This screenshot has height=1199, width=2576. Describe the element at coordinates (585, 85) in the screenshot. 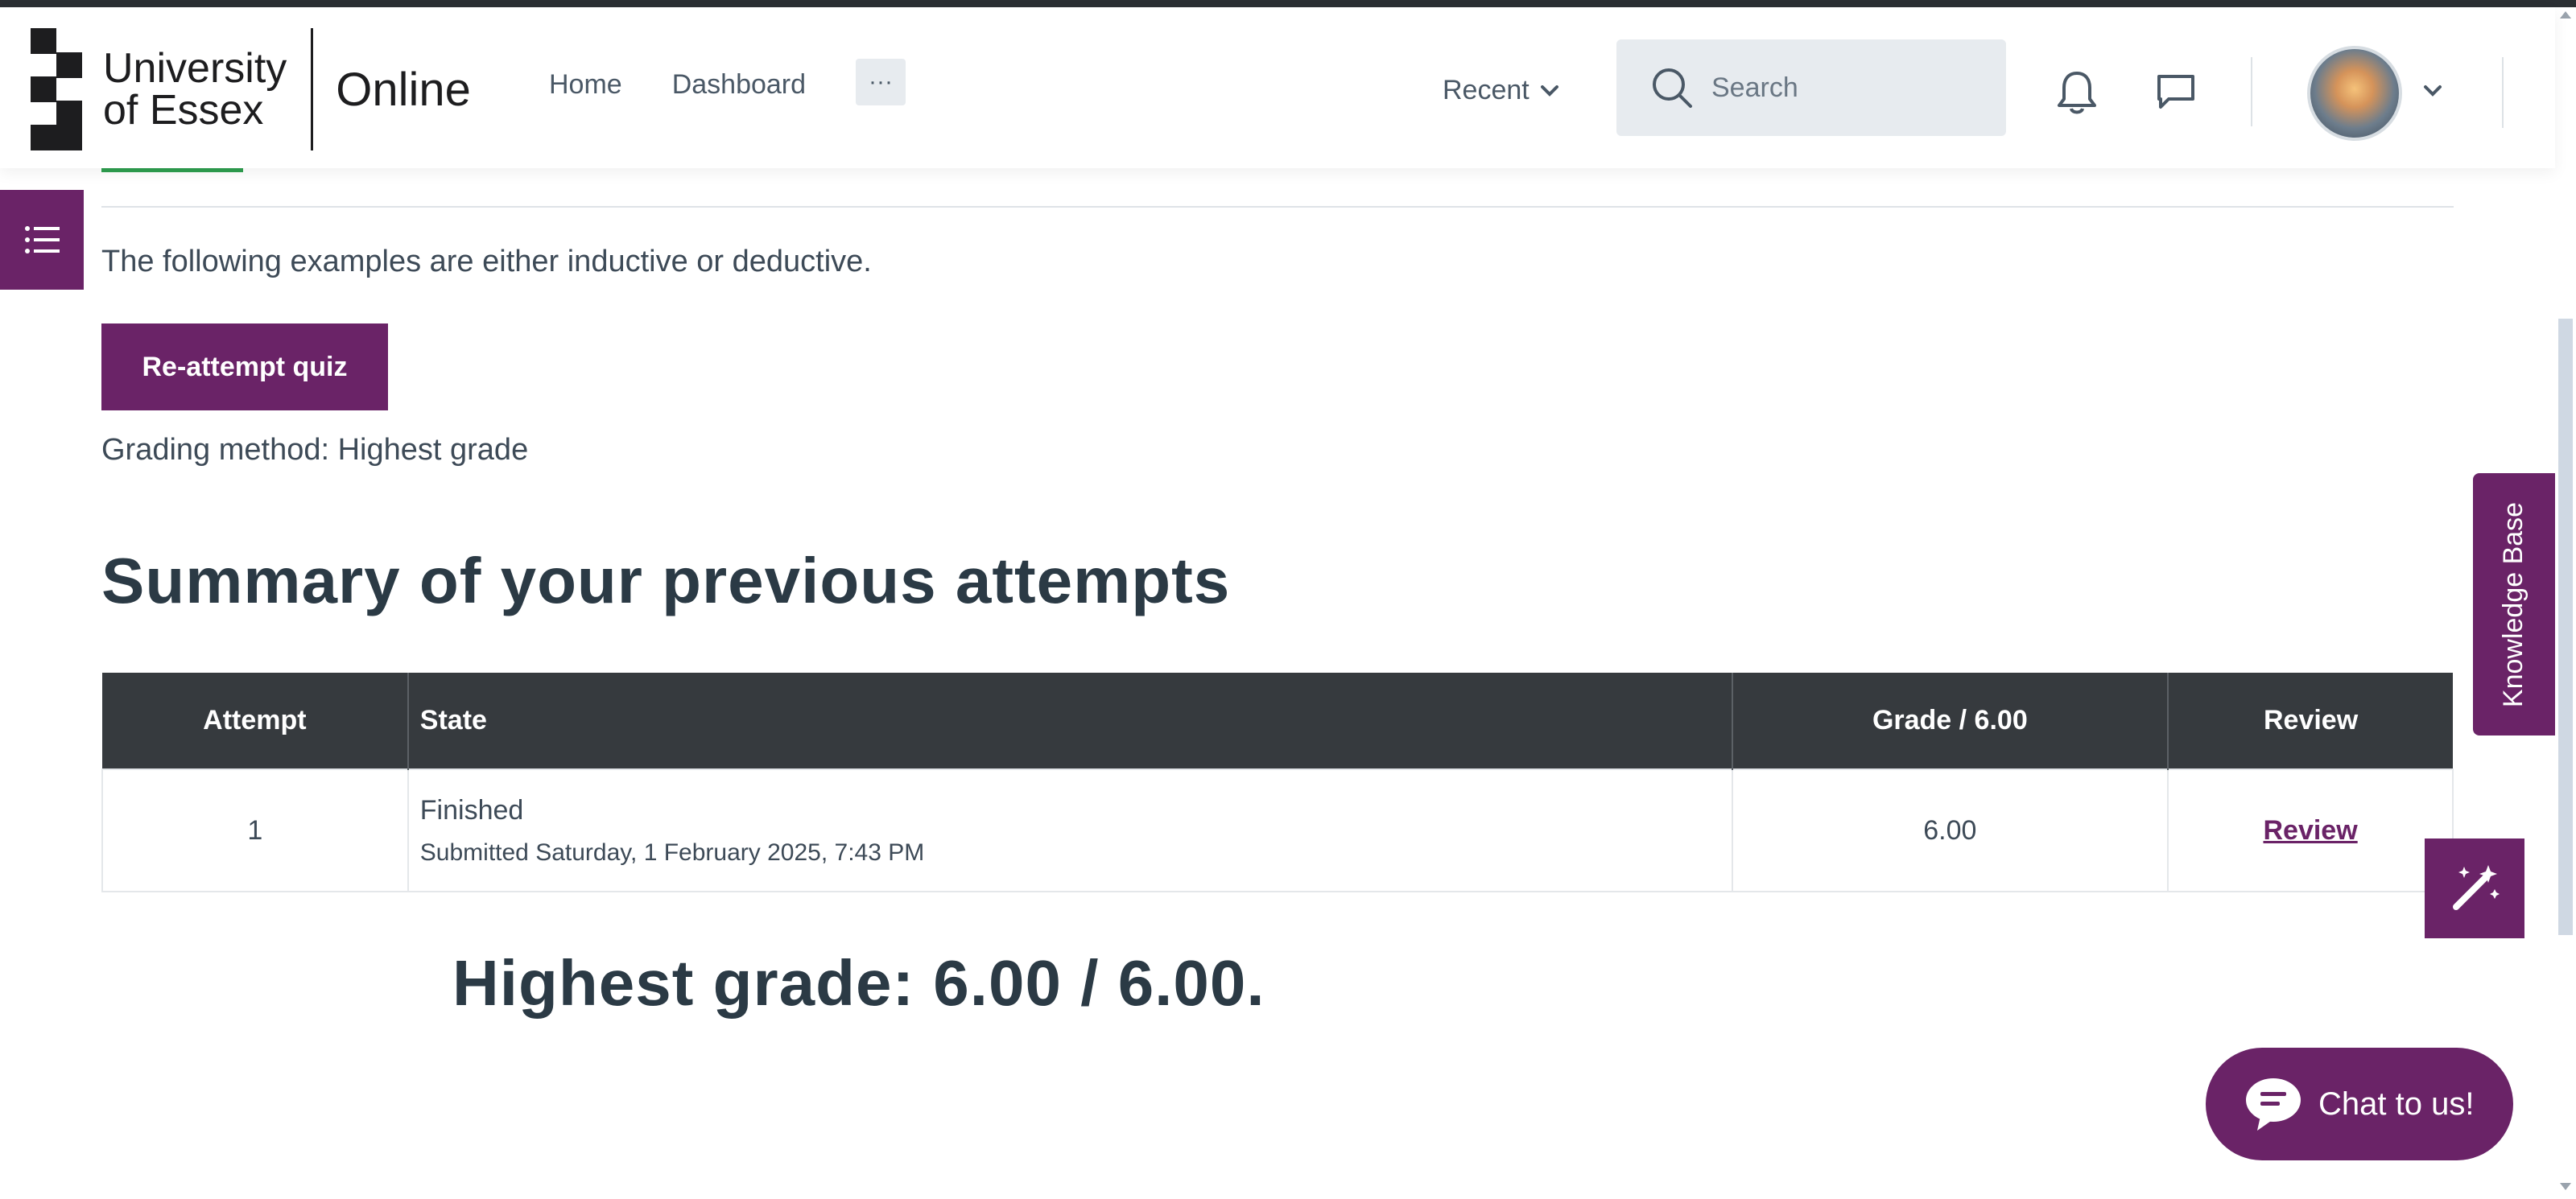

I see `nav-home-link: Home` at that location.